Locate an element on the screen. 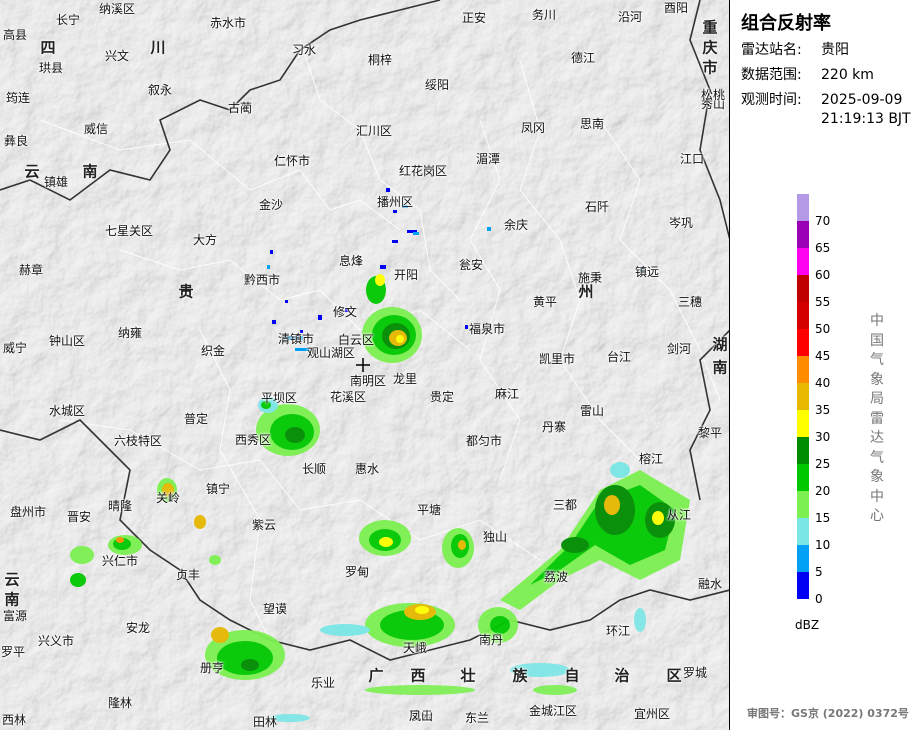 The height and width of the screenshot is (730, 920). province-label: 广 is located at coordinates (376, 675).